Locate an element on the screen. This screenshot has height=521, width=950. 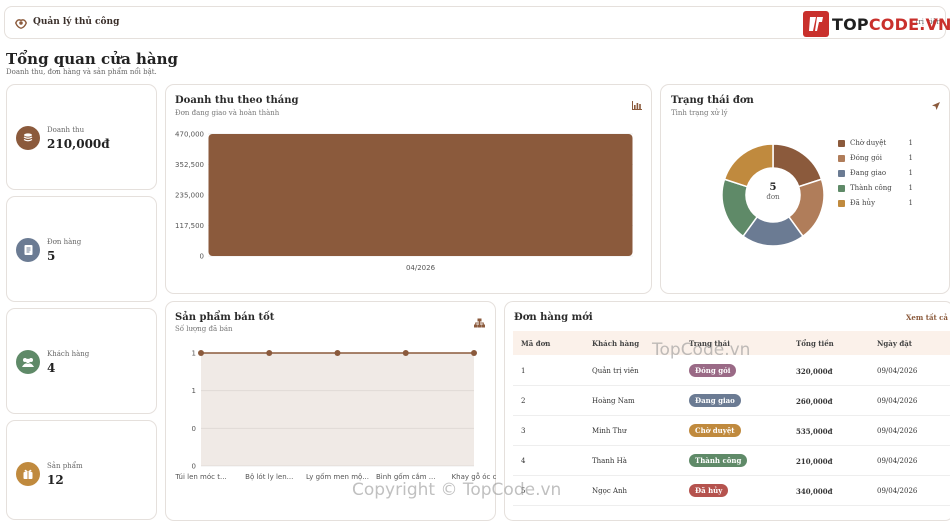
handcraft-icon is located at coordinates (21, 24).